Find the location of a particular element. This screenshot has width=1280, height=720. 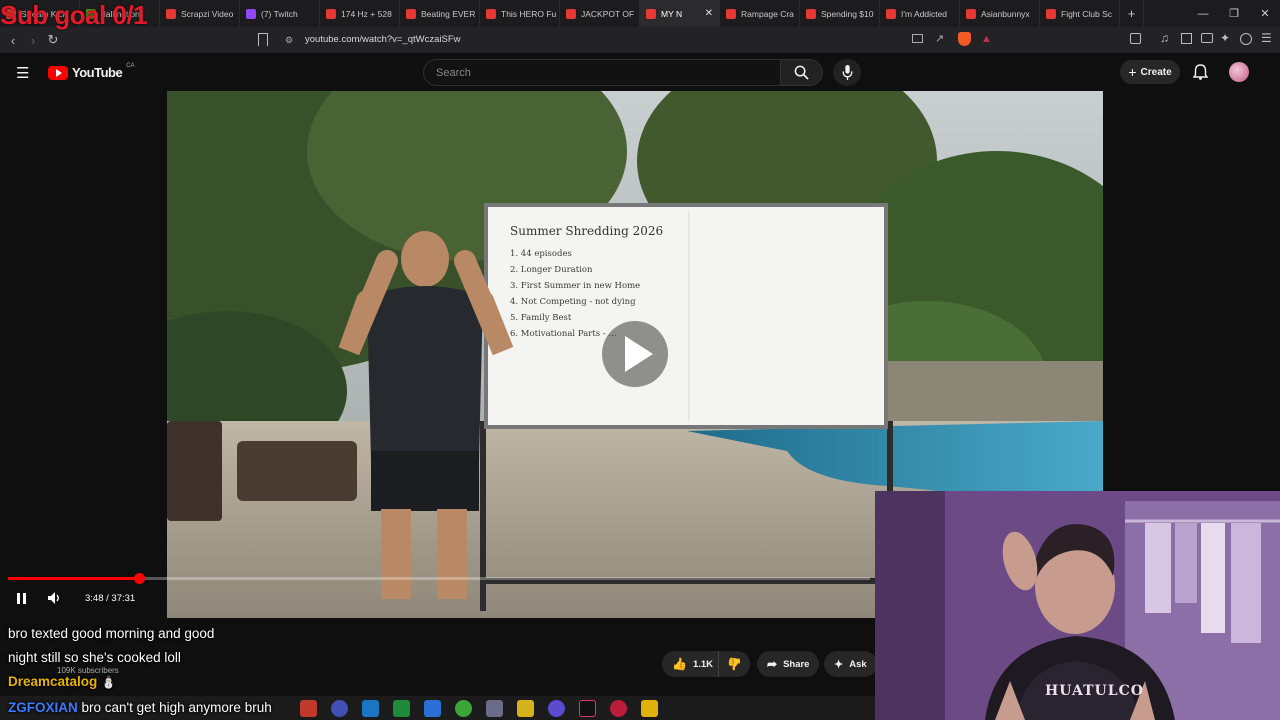

search-button is located at coordinates (801, 72).